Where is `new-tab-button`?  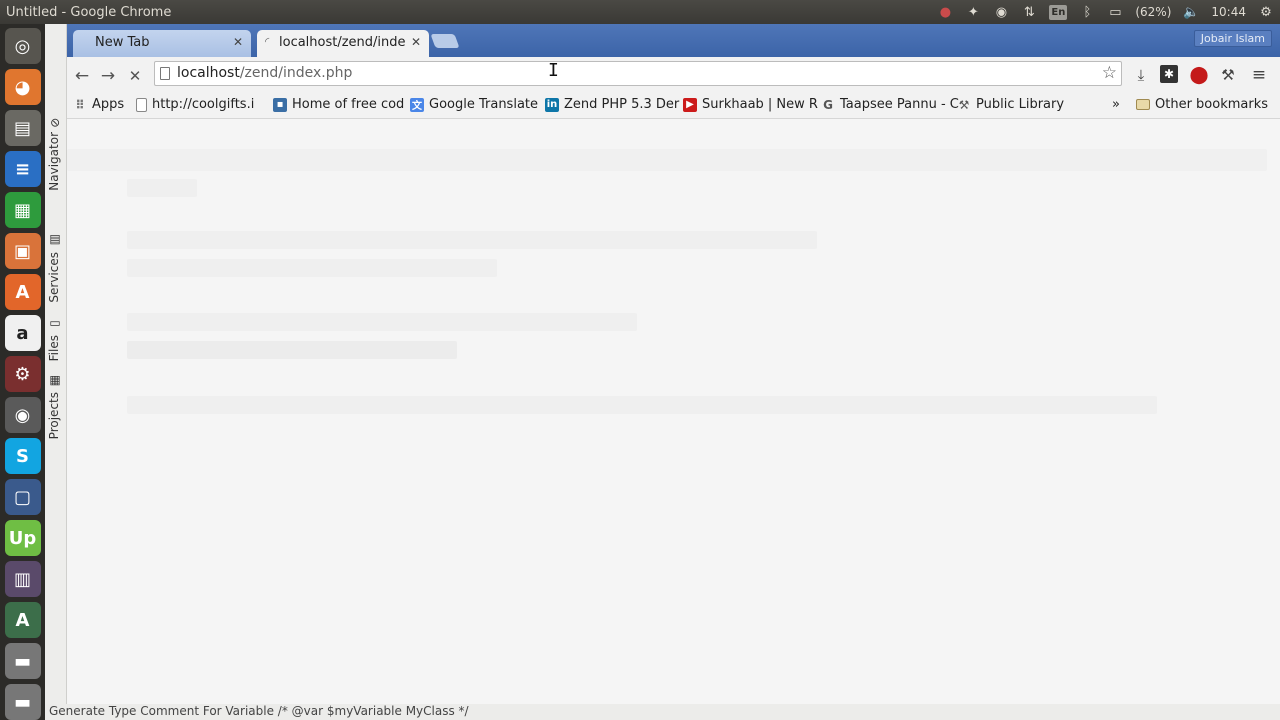
new-tab-button is located at coordinates (445, 41).